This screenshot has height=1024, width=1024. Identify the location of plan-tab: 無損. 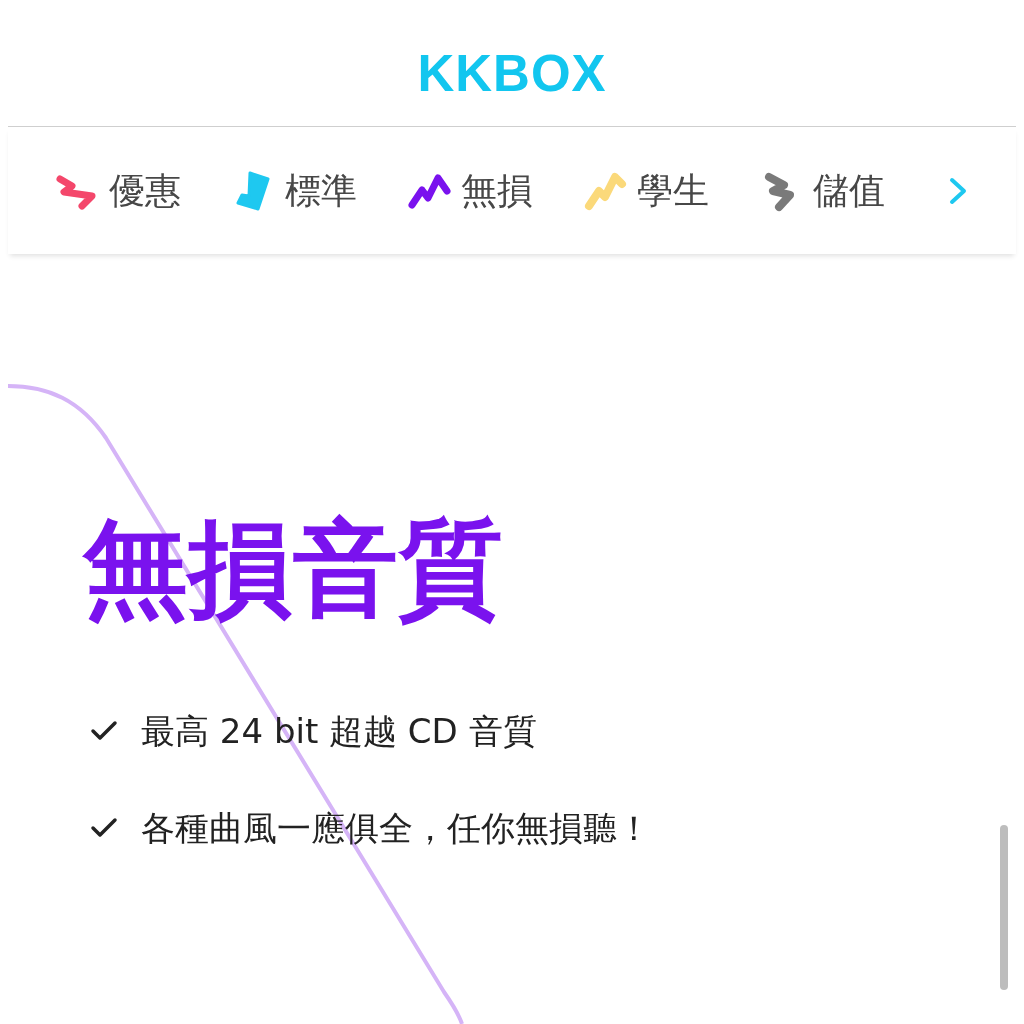
(470, 190).